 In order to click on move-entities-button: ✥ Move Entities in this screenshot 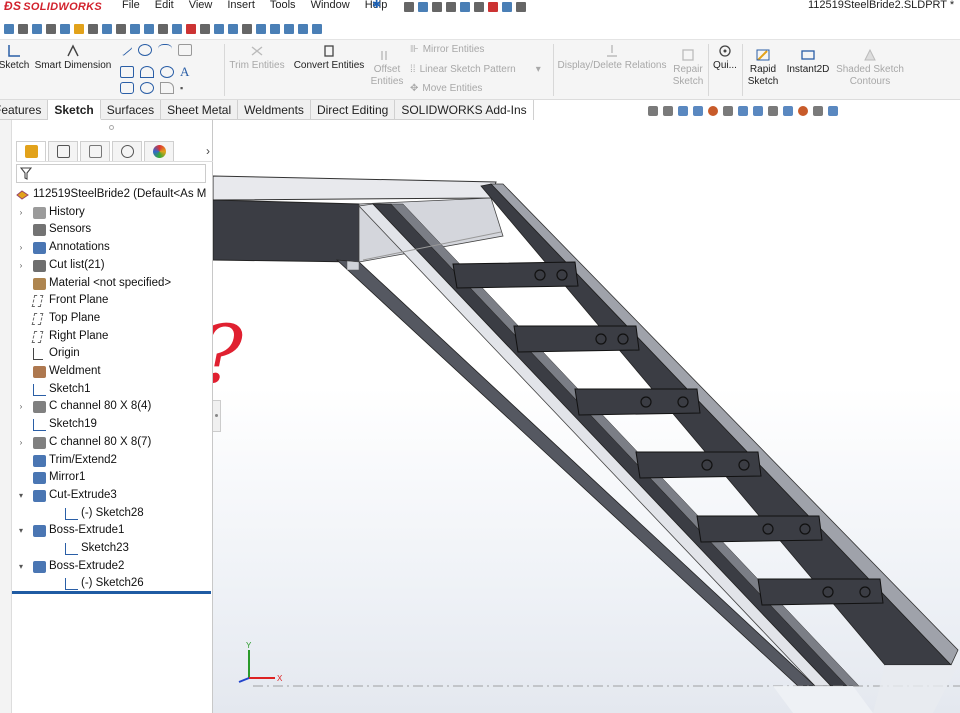, I will do `click(446, 88)`.